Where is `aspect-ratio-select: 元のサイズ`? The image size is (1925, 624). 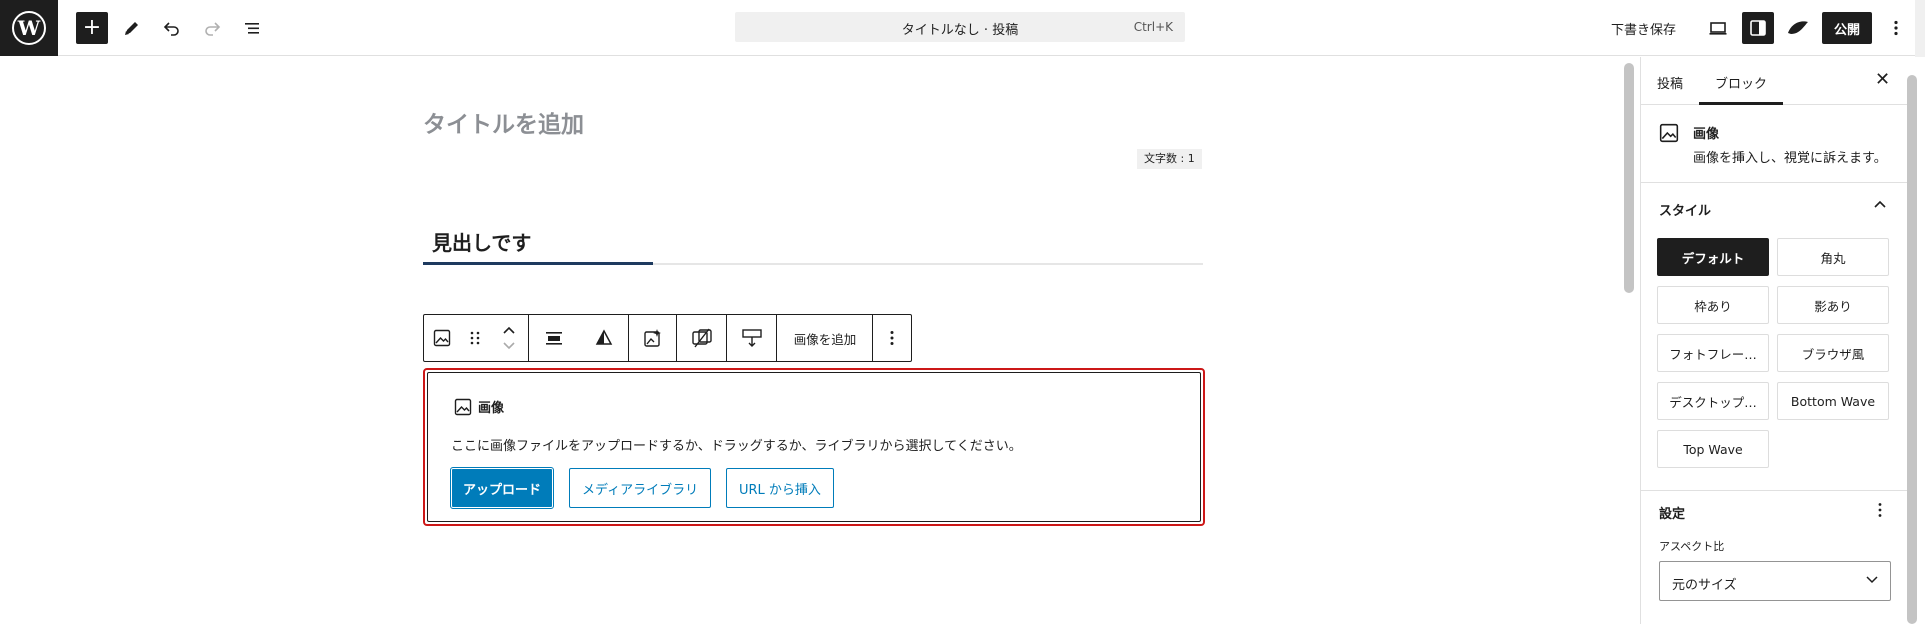 aspect-ratio-select: 元のサイズ is located at coordinates (1775, 581).